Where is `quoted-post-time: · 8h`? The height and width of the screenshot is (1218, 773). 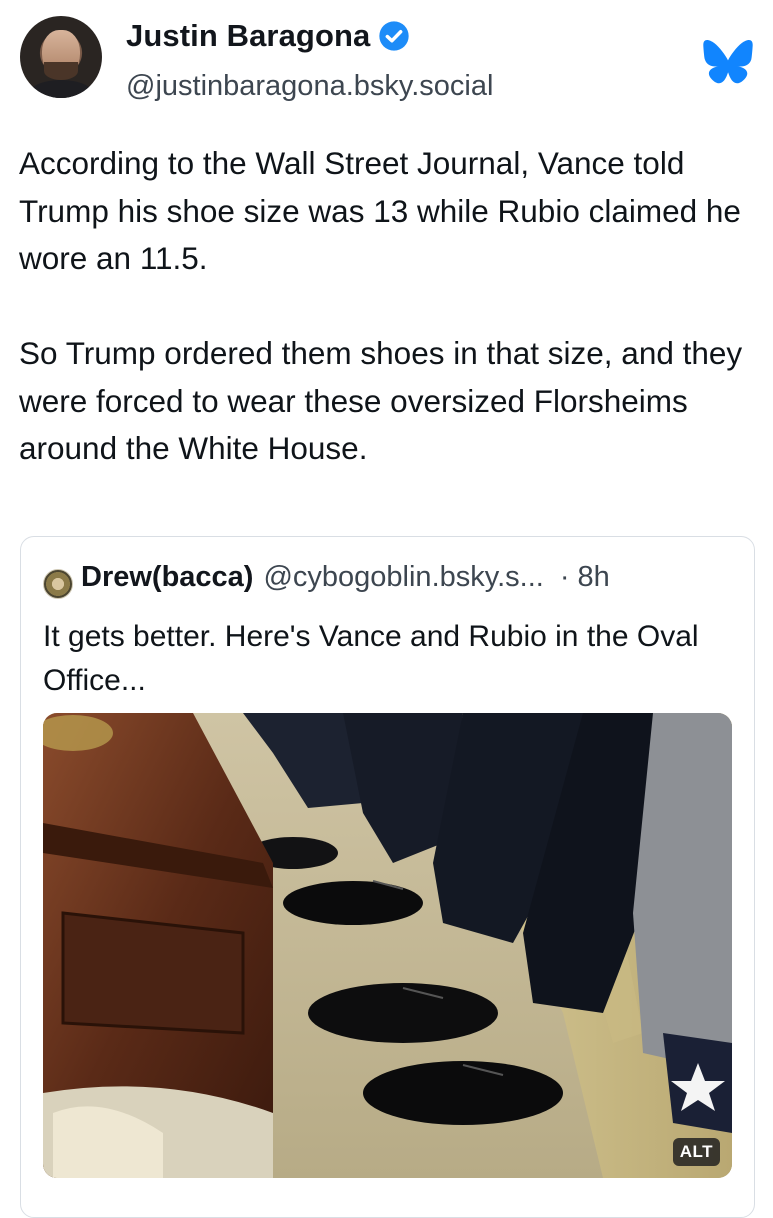 quoted-post-time: · 8h is located at coordinates (584, 577).